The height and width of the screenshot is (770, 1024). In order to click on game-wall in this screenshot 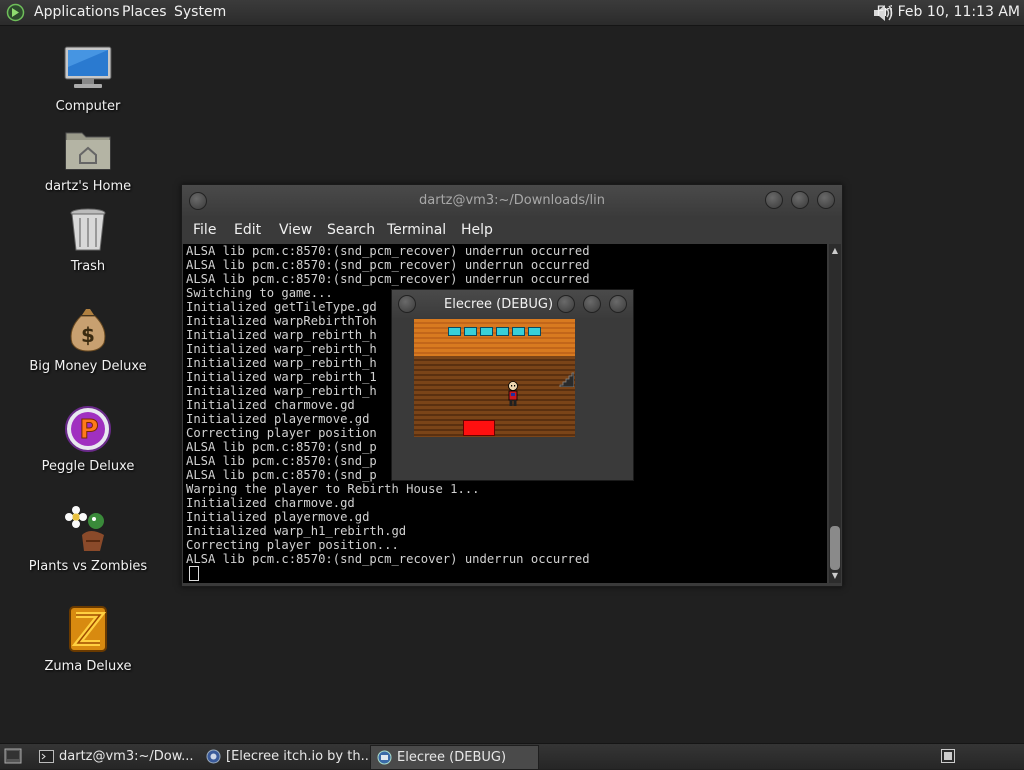, I will do `click(494, 337)`.